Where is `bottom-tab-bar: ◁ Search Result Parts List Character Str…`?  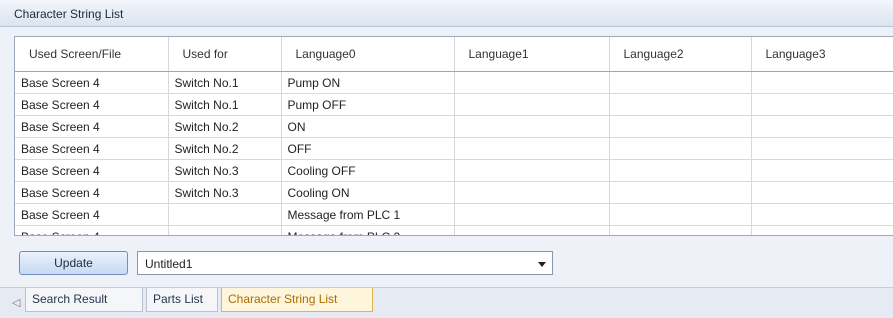
bottom-tab-bar: ◁ Search Result Parts List Character Str… is located at coordinates (446, 302).